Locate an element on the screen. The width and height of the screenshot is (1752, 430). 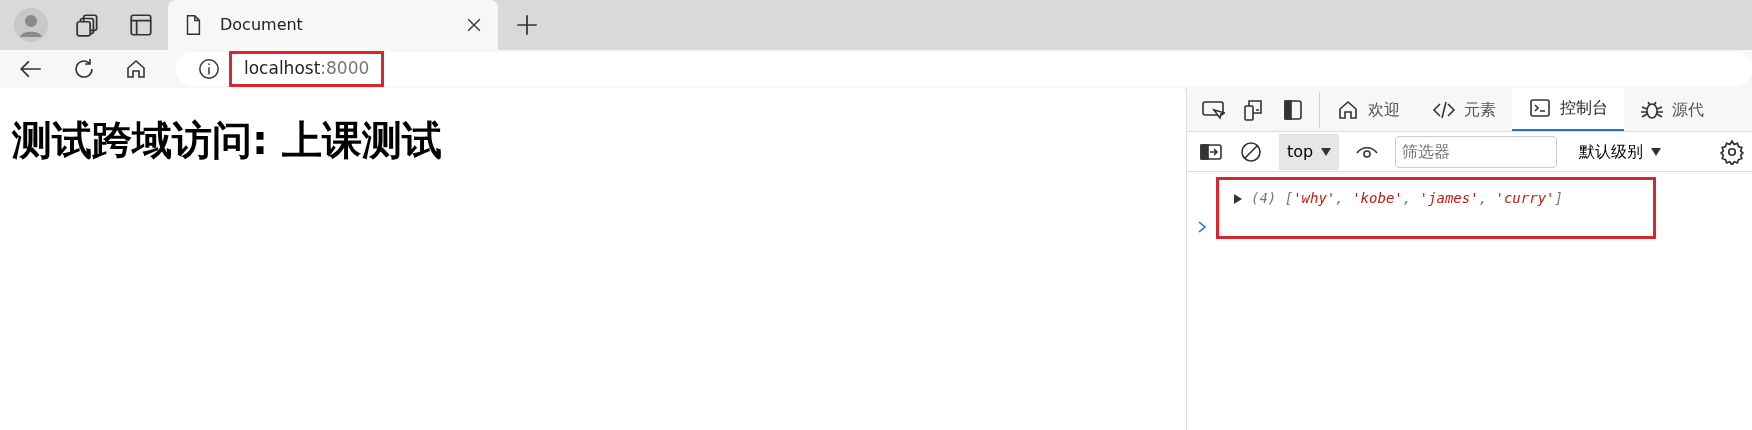
window-icon is located at coordinates (141, 25).